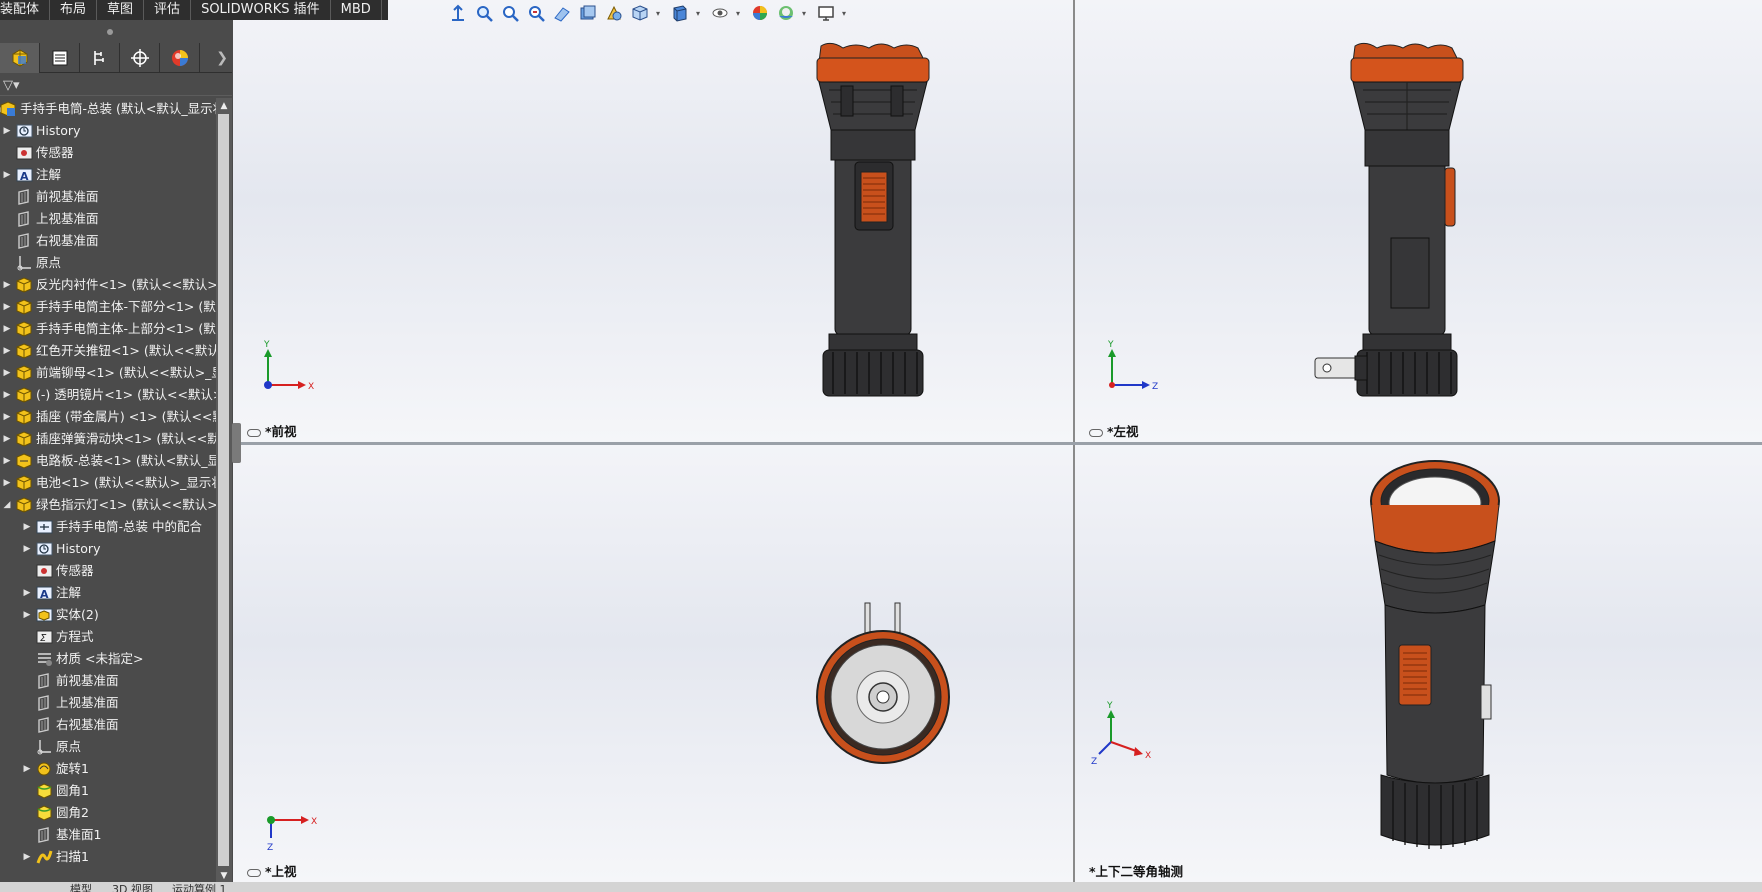 The width and height of the screenshot is (1762, 892). I want to click on tree-item: ▶ 插座弹簧滑动块<1> (默认<<默认, so click(108, 439).